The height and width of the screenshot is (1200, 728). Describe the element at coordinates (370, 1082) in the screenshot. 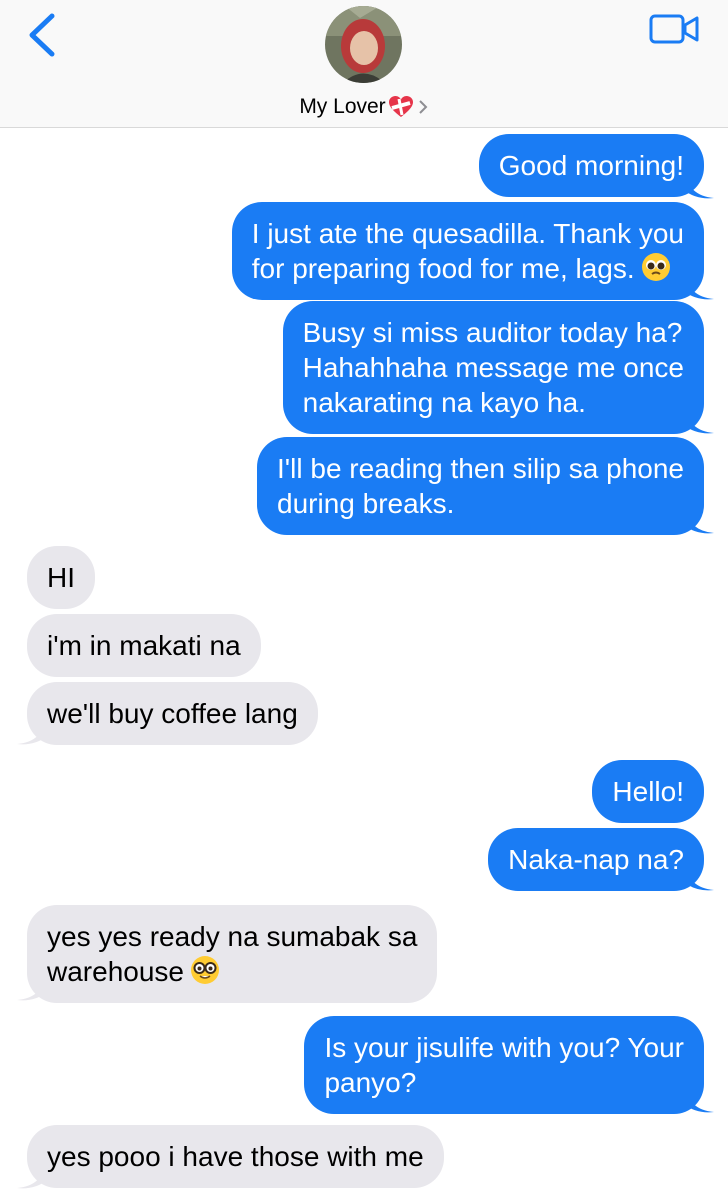

I see `message-line: panyo?` at that location.